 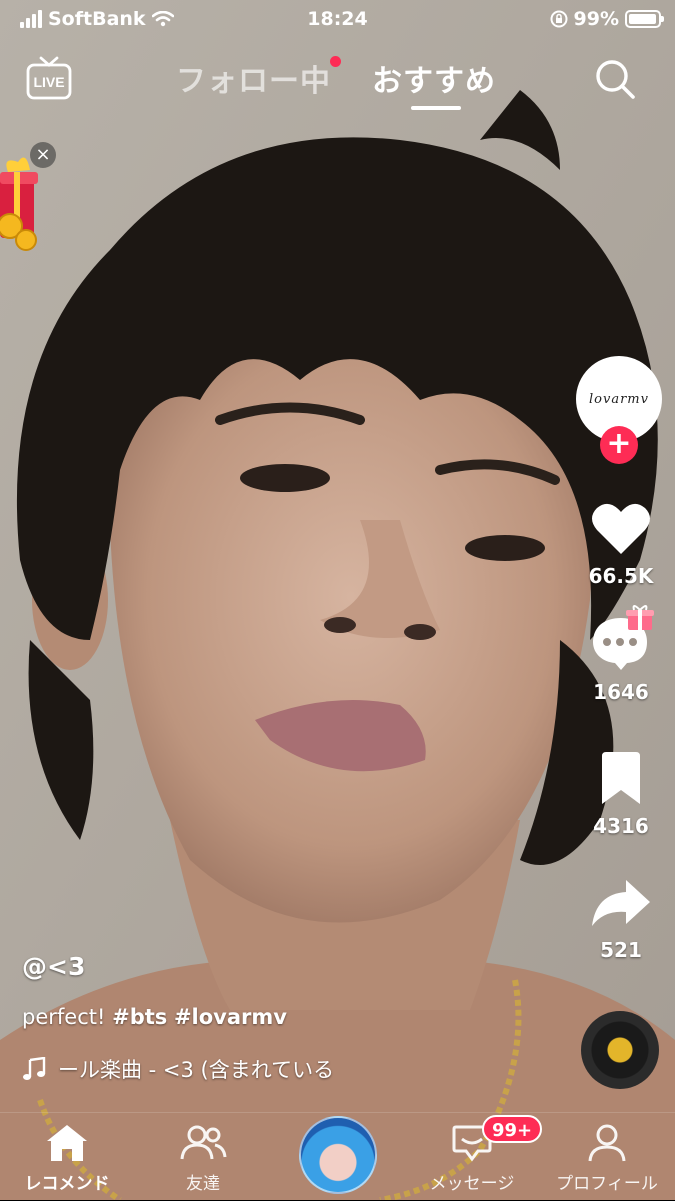 What do you see at coordinates (43, 155) in the screenshot?
I see `close-icon: ×` at bounding box center [43, 155].